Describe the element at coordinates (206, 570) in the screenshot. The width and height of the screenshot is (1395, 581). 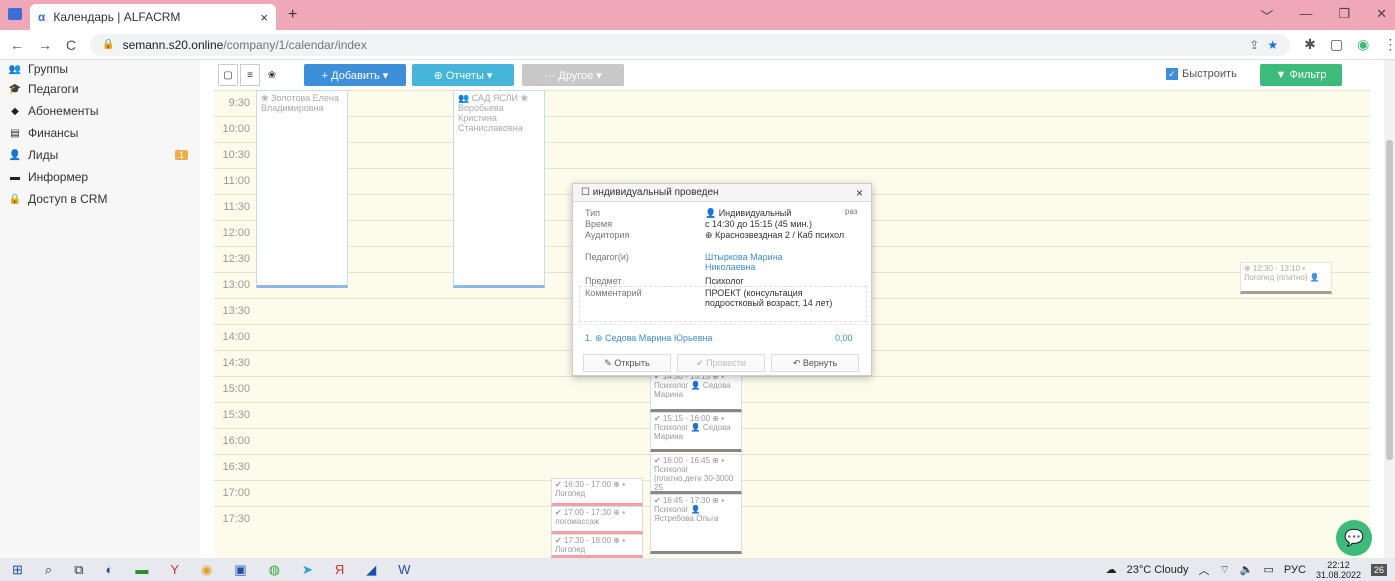
I see `chrome-icon: ◉` at that location.